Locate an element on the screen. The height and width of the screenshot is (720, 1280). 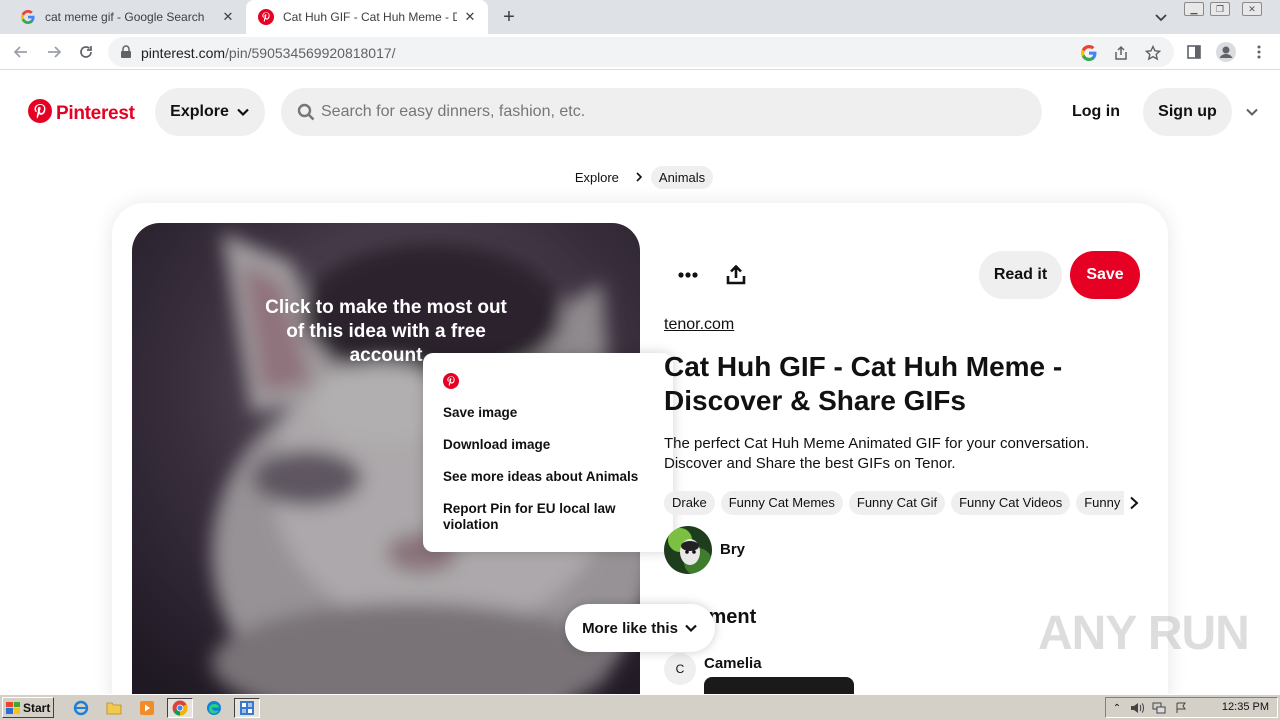
lock-icon is located at coordinates (126, 54).